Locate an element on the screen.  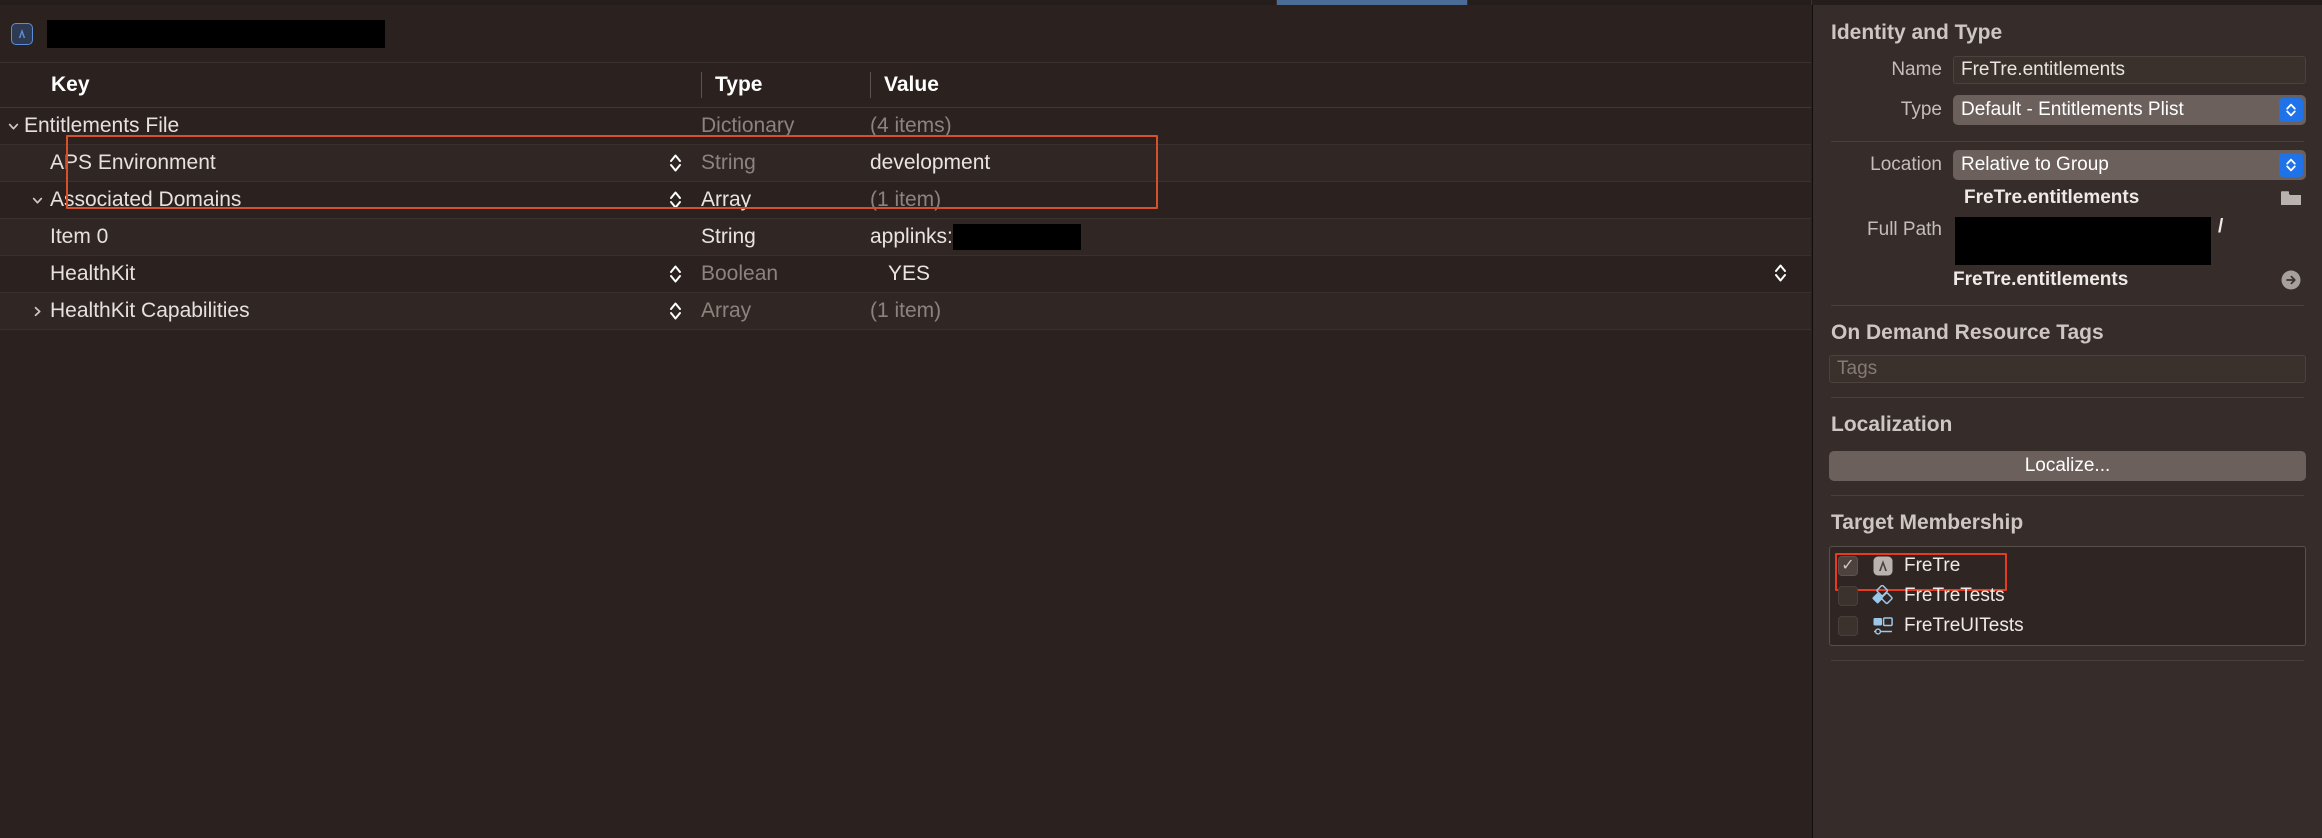
row-key-label: Entitlements File is located at coordinates (102, 125).